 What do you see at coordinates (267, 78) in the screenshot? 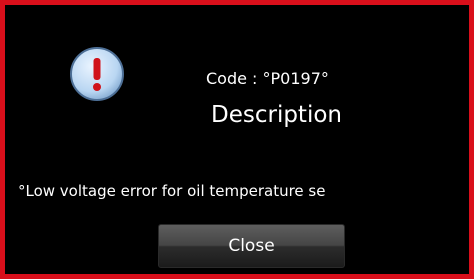
I see `error-code-label: Code : °P0197°` at bounding box center [267, 78].